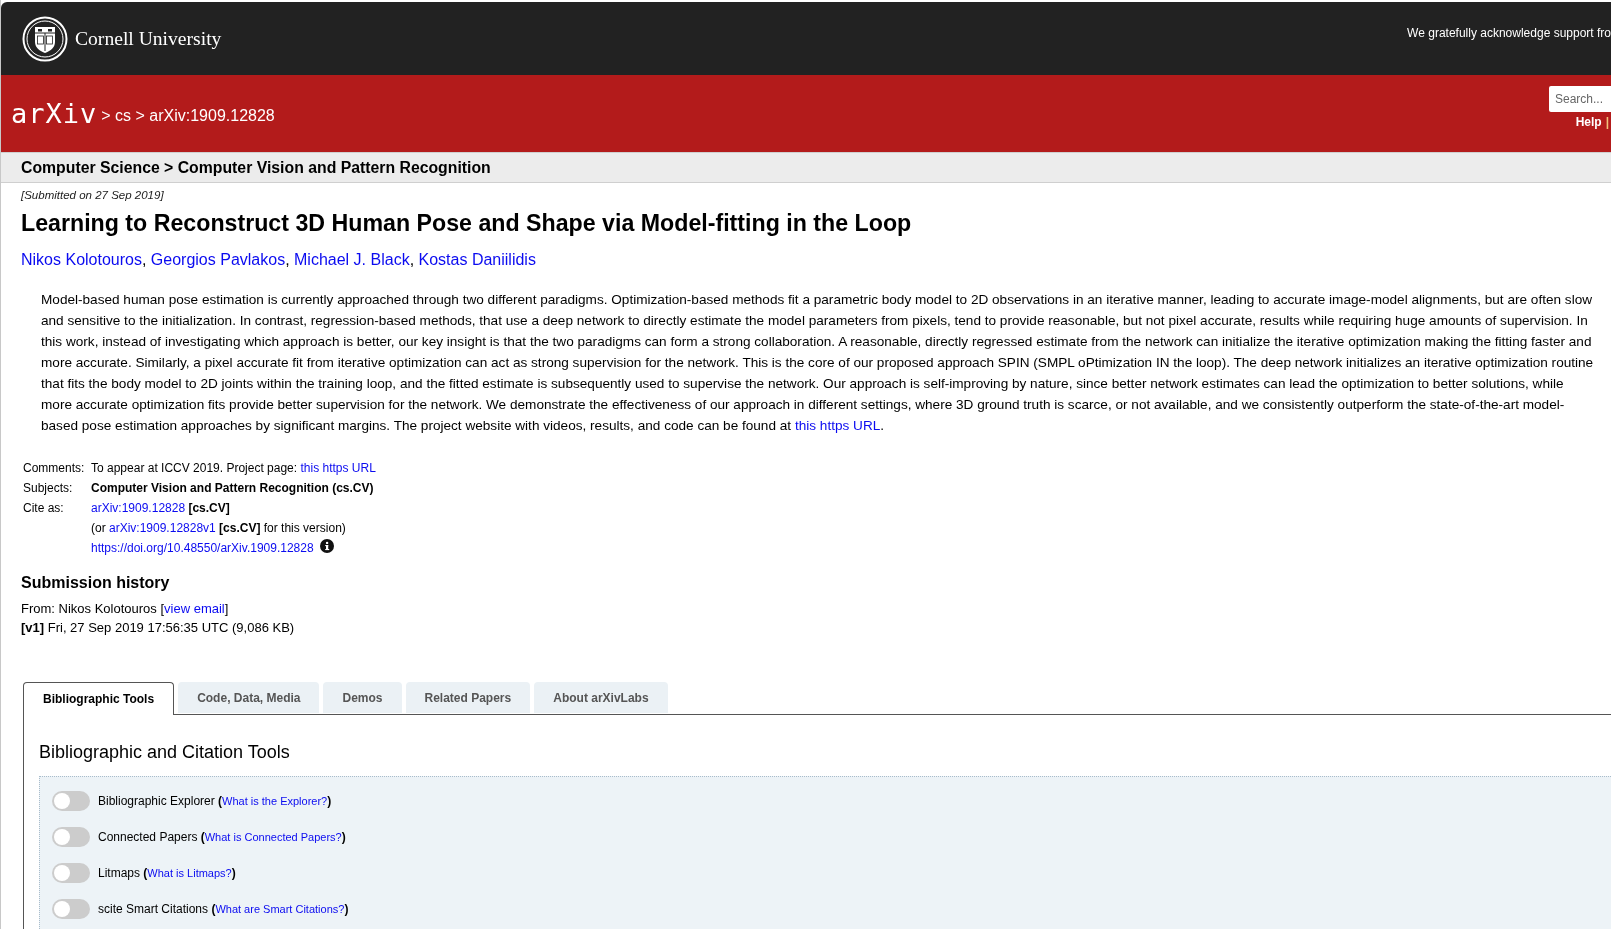 The width and height of the screenshot is (1611, 929). Describe the element at coordinates (232, 488) in the screenshot. I see `metadata-value: Computer Vision and Pattern Recognition (cs.CV)` at that location.